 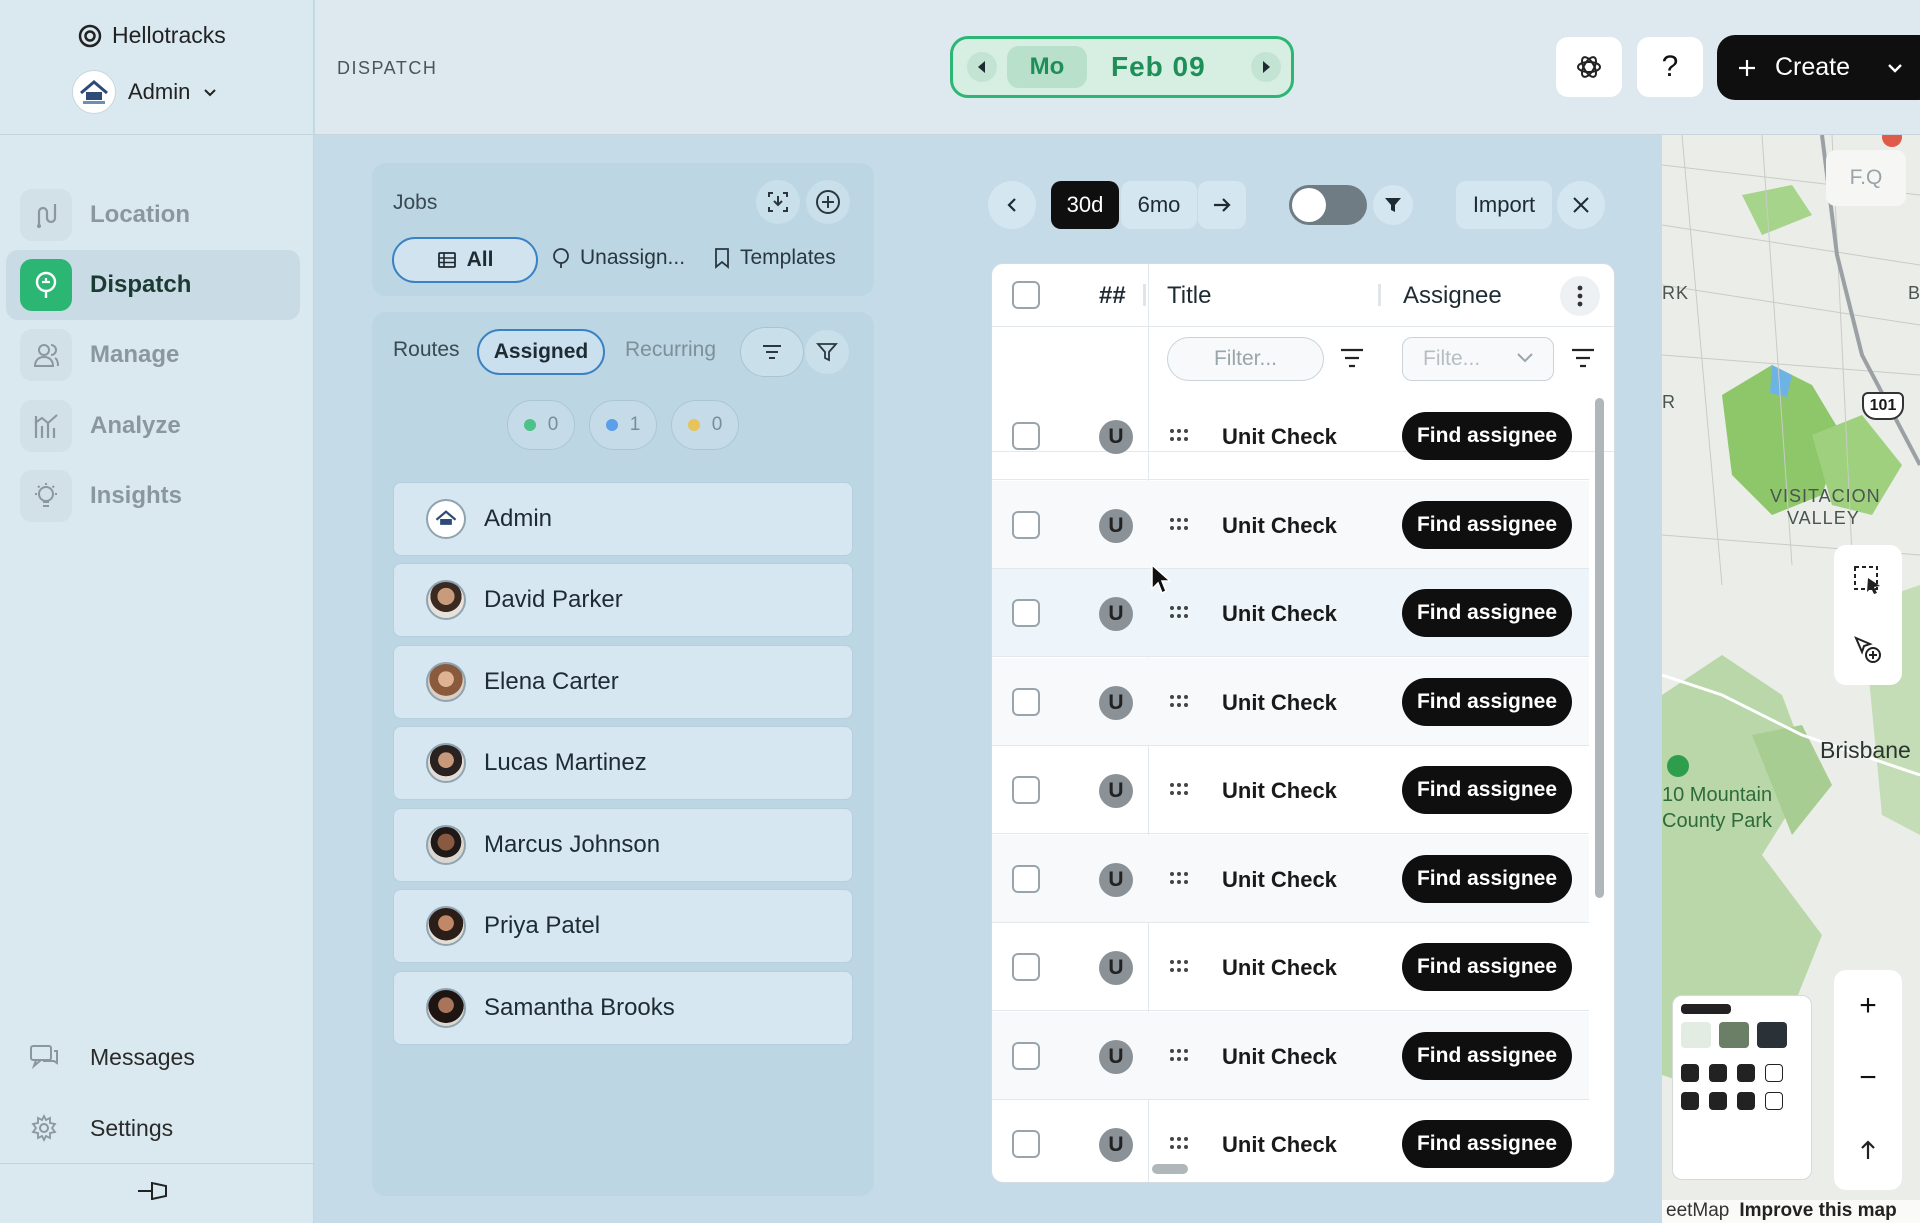 I want to click on vertical-scrollbar, so click(x=1599, y=648).